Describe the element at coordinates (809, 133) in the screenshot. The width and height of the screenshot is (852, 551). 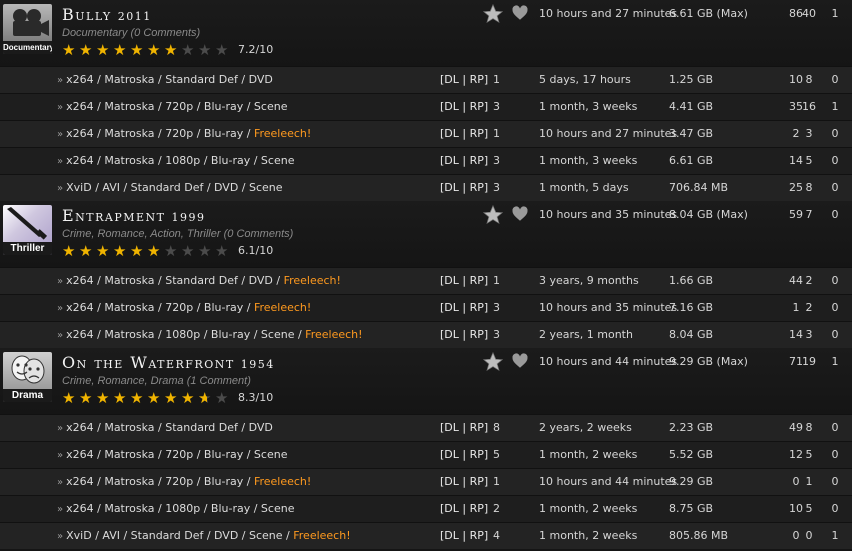
I see `torrent-seeders: 3` at that location.